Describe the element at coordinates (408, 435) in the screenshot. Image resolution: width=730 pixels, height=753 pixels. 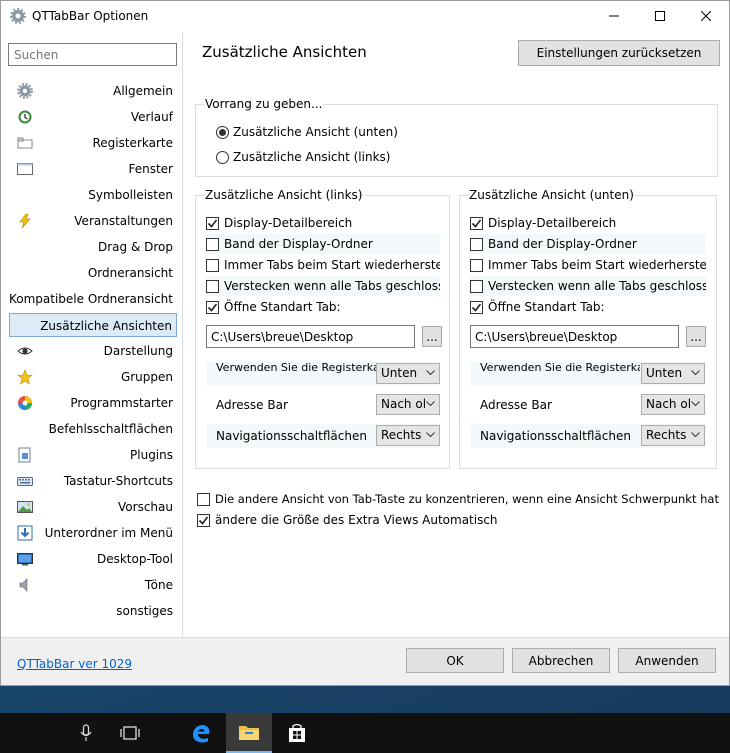
I see `left-nav-buttons-select: Rechts` at that location.